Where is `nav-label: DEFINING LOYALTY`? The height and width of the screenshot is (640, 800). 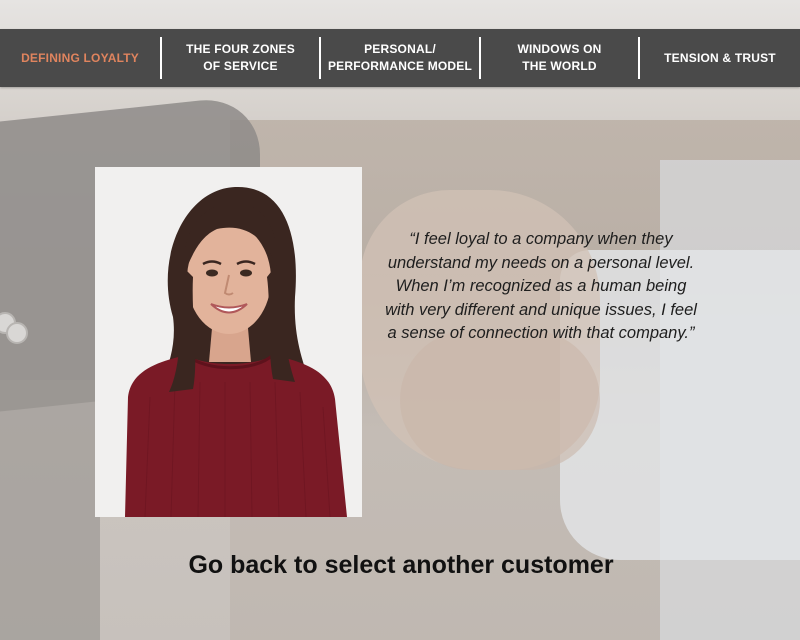 nav-label: DEFINING LOYALTY is located at coordinates (80, 57).